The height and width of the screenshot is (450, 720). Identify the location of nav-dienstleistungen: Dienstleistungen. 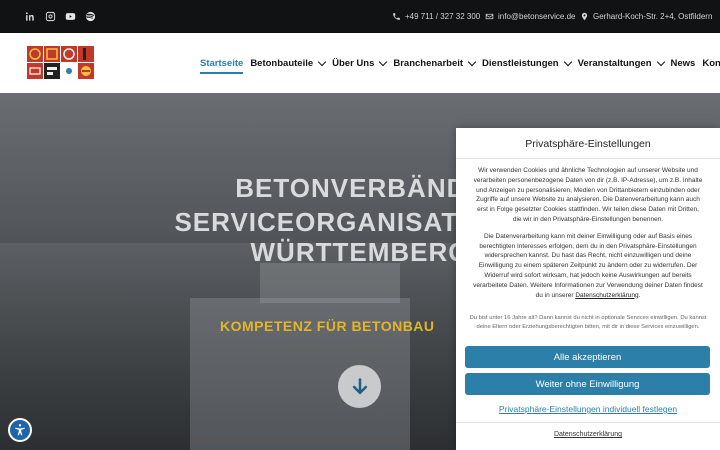
(527, 63).